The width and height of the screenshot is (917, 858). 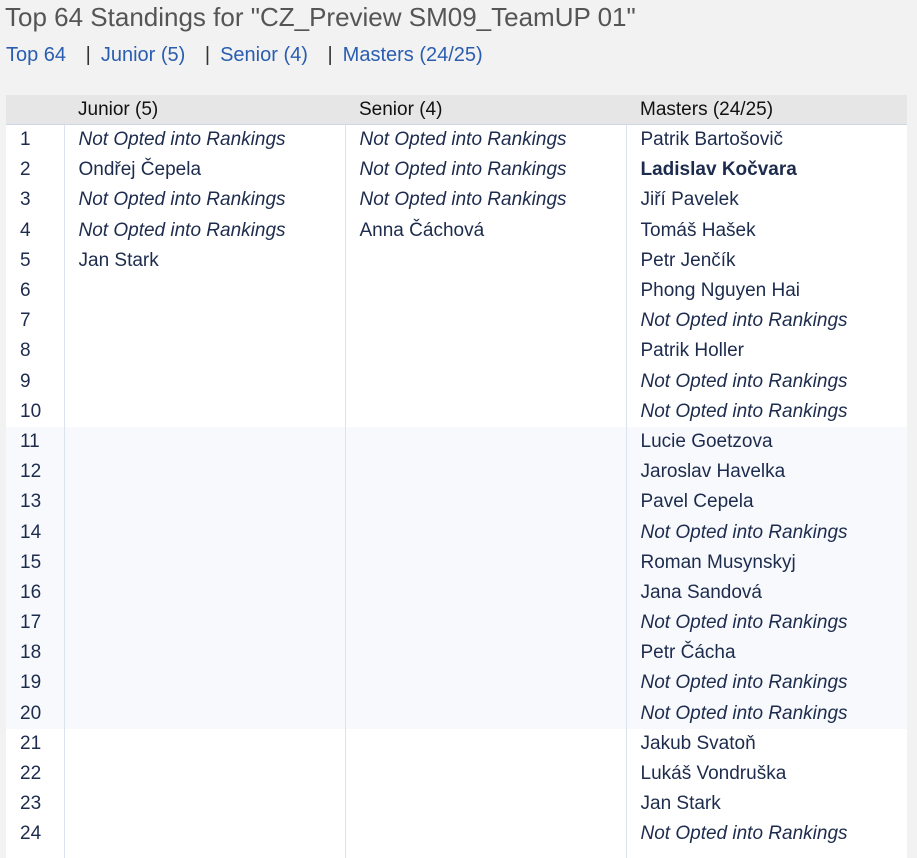 I want to click on rank-cell: 5, so click(x=35, y=260).